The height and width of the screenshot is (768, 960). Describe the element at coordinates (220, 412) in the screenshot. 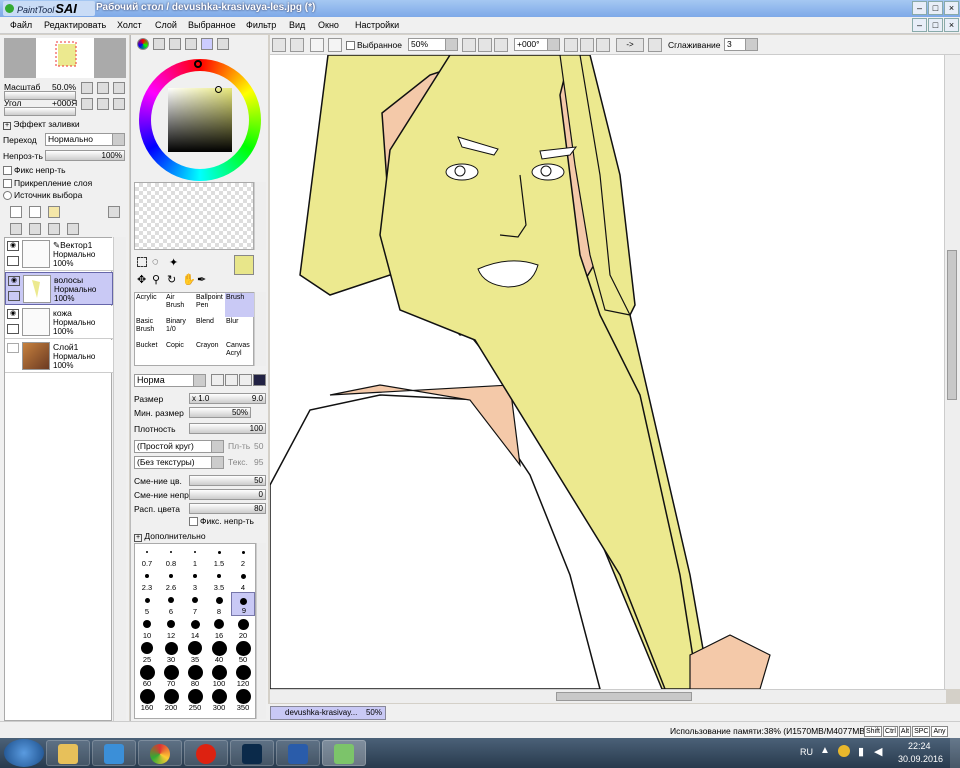

I see `min-size-slider: 50%` at that location.